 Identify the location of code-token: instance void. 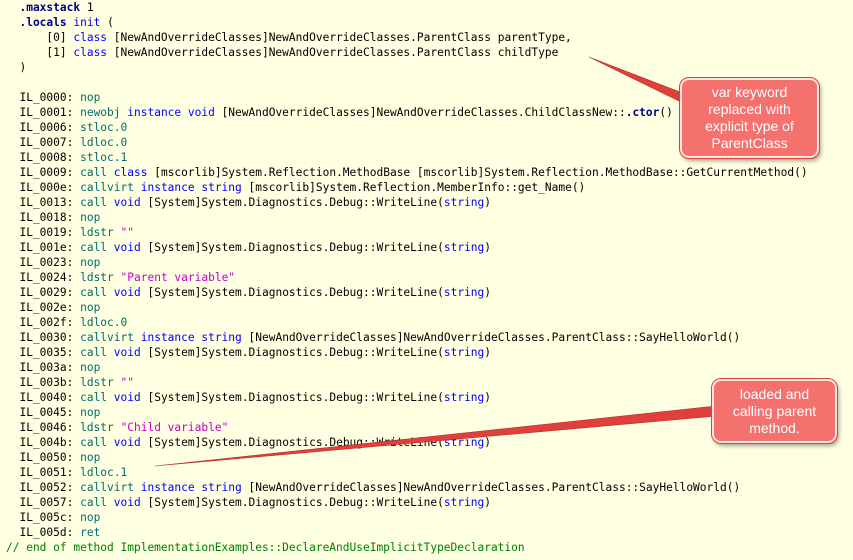
(171, 112).